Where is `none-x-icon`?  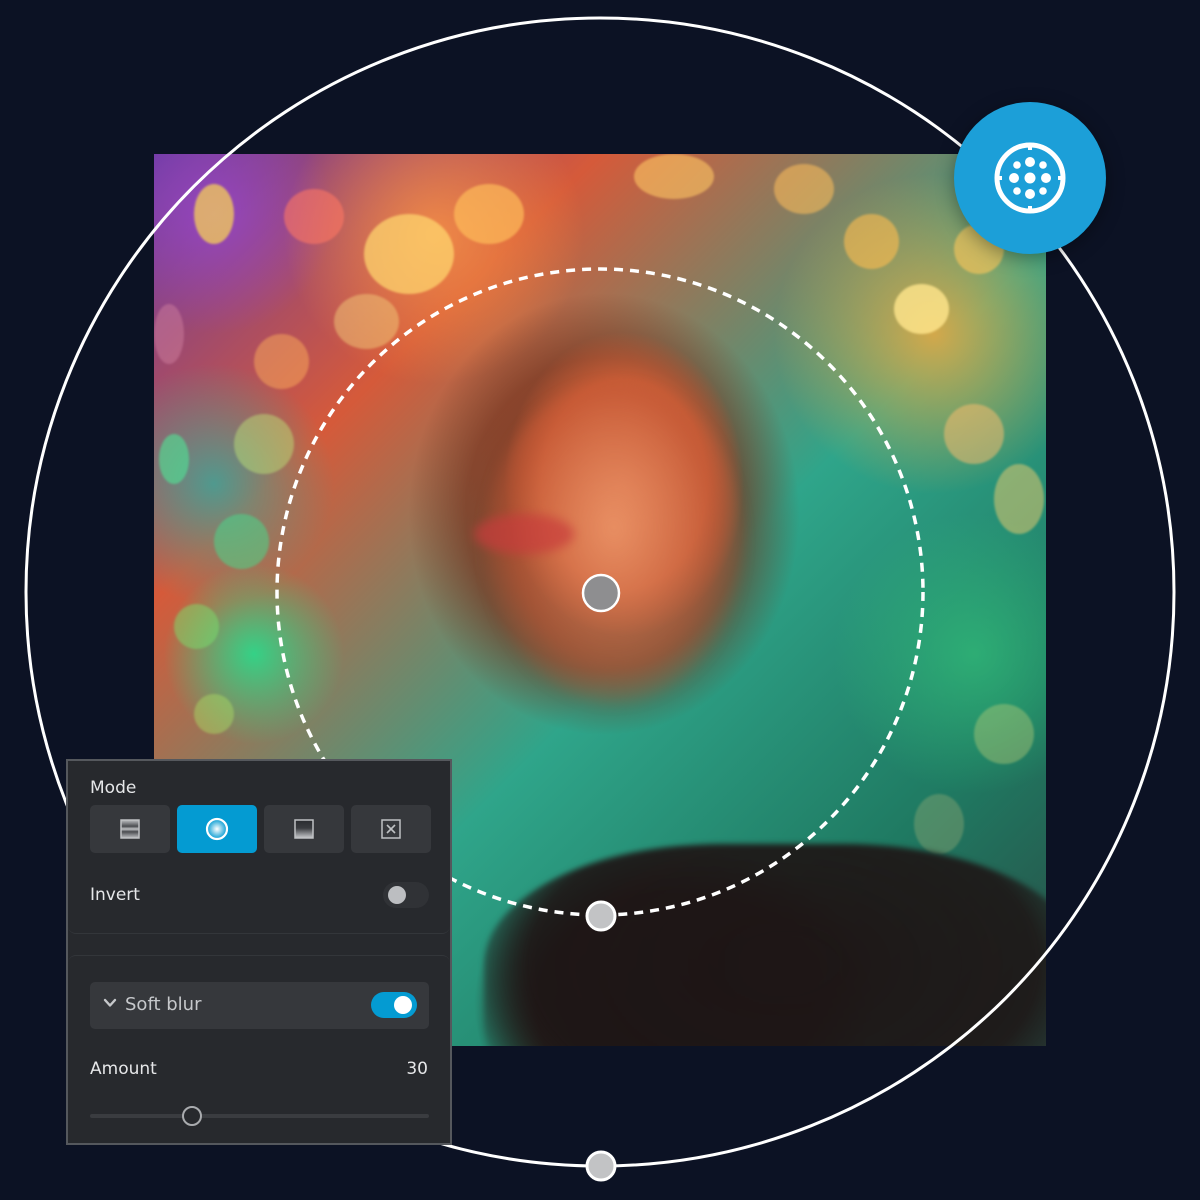
none-x-icon is located at coordinates (391, 829).